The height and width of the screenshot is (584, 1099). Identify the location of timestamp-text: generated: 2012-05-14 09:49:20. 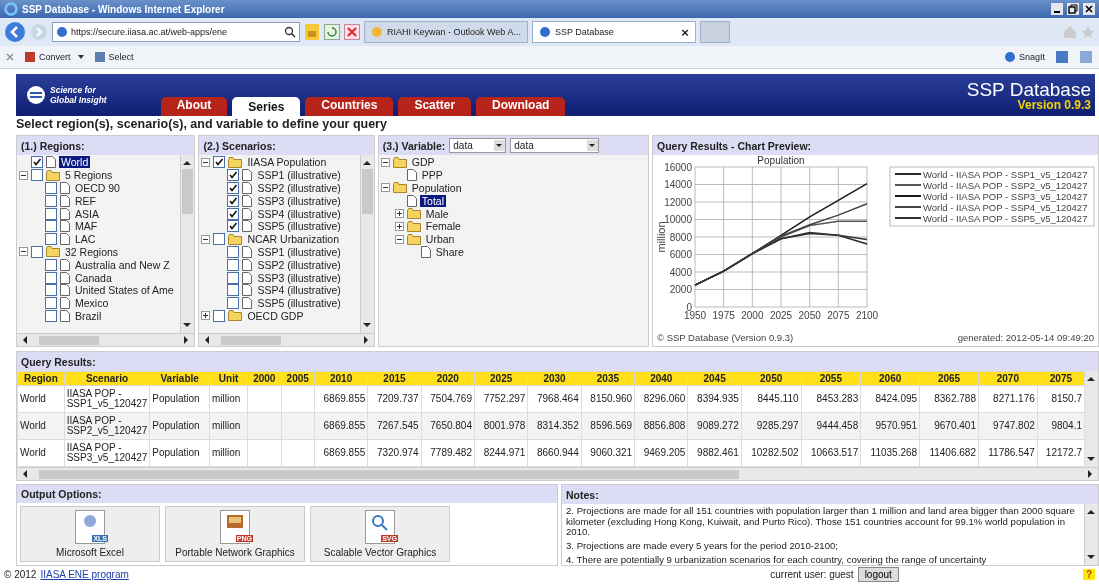
(1025, 337).